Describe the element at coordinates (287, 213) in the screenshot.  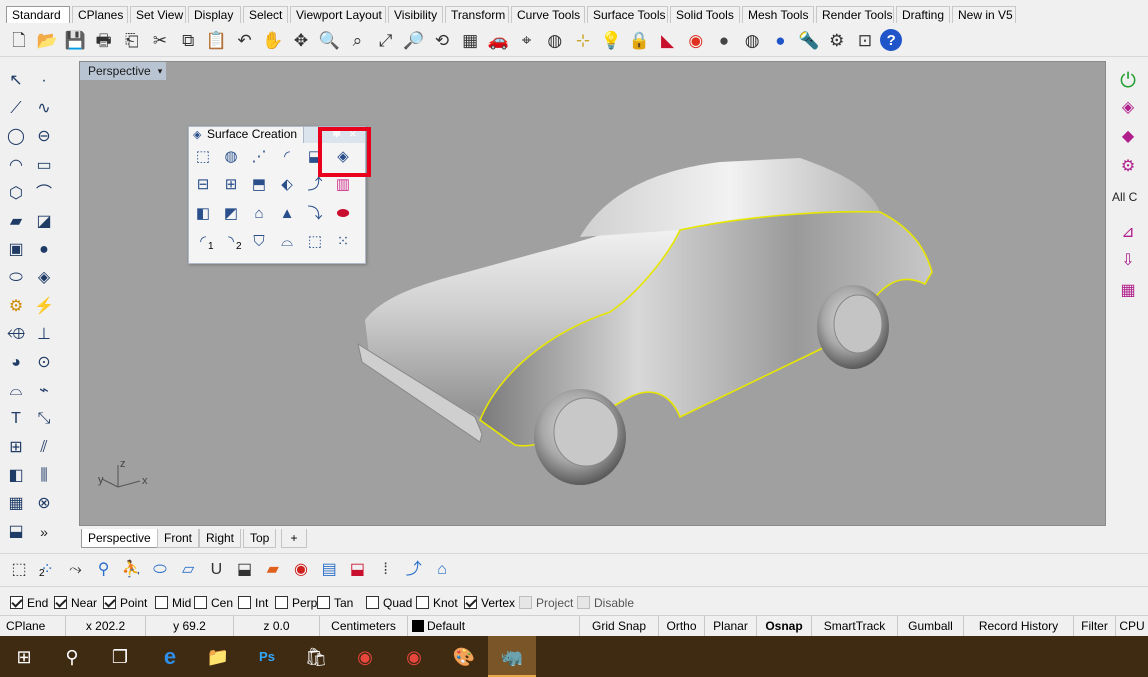
I see `cone-surface-icon: ▲` at that location.